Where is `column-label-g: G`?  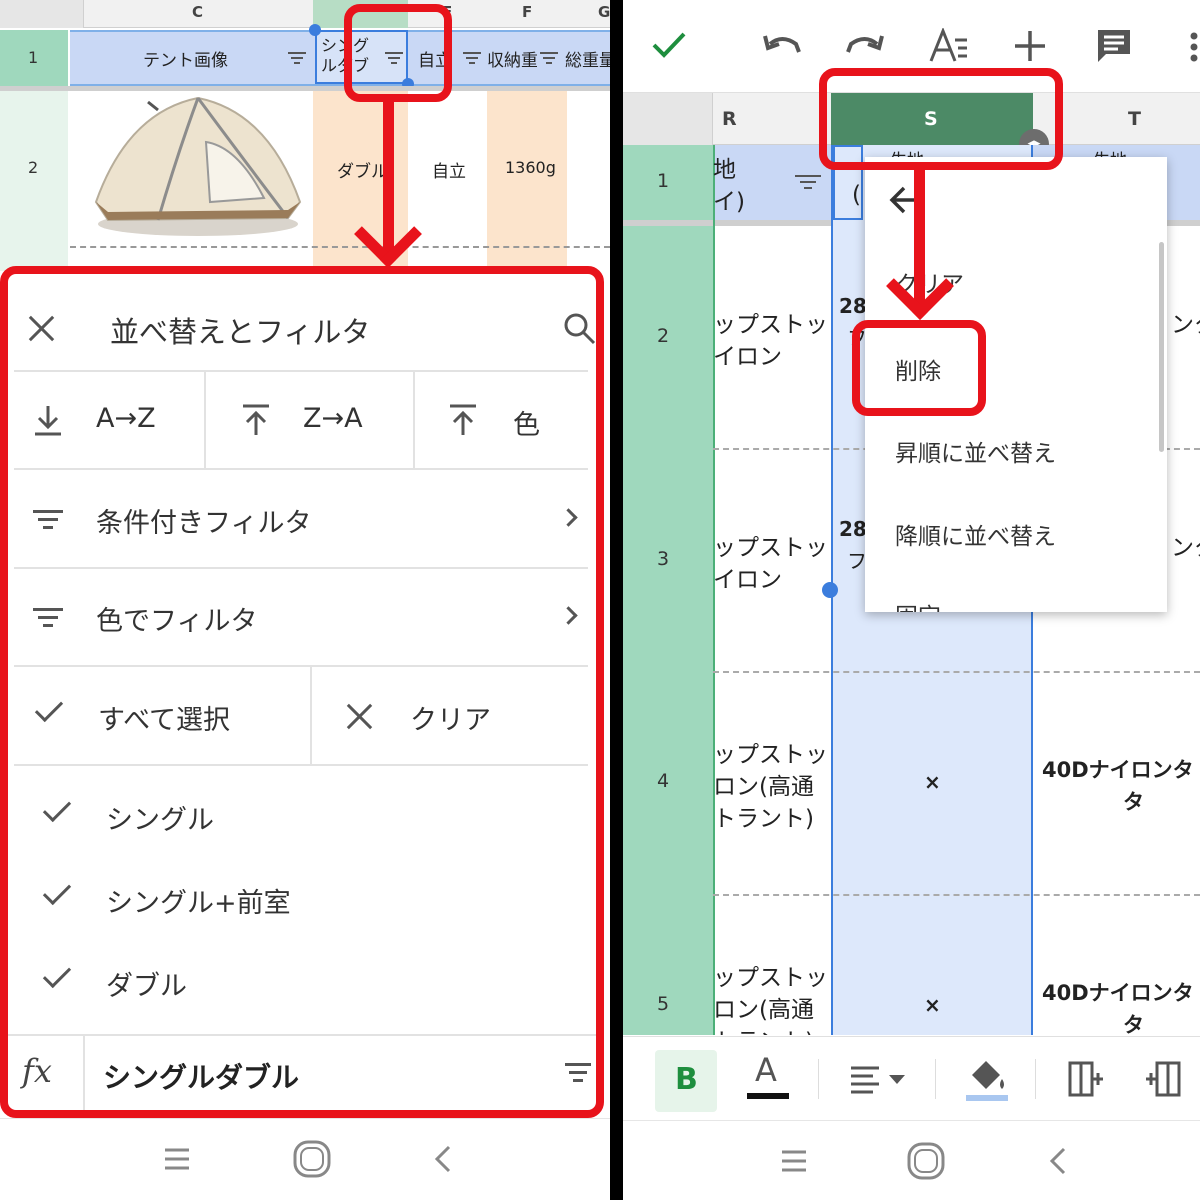 column-label-g: G is located at coordinates (604, 12).